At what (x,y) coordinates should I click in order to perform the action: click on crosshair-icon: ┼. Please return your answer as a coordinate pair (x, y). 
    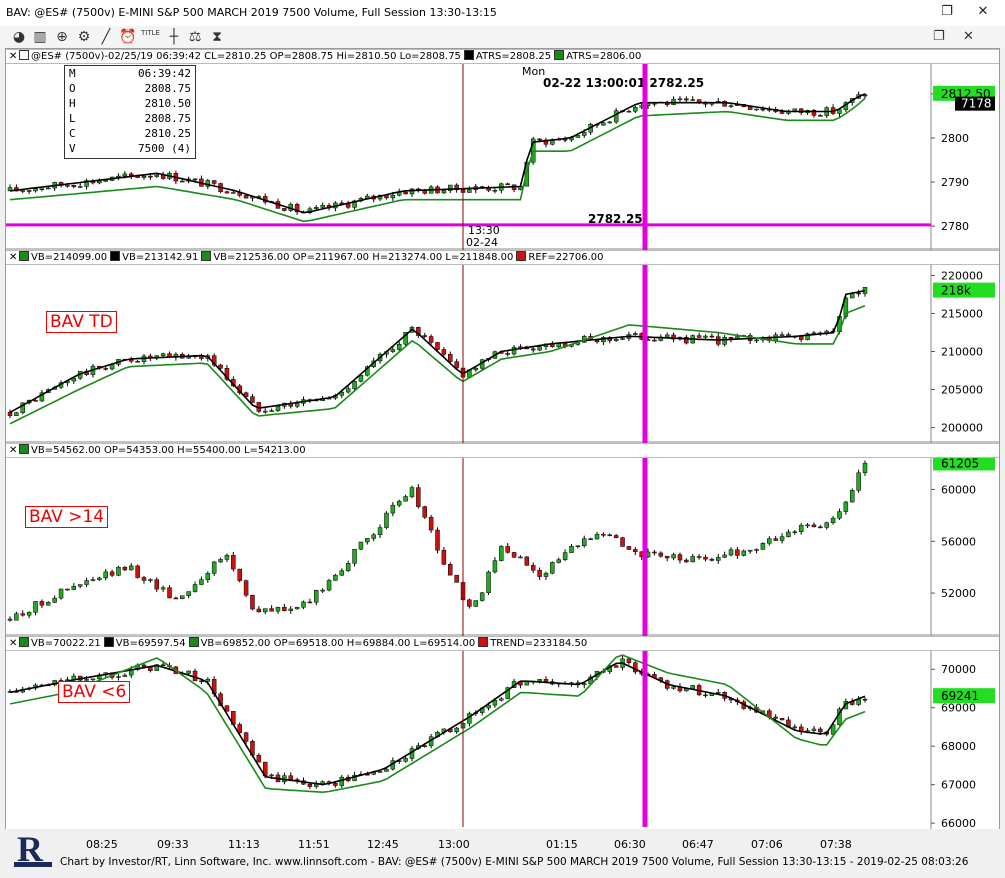
    Looking at the image, I should click on (174, 37).